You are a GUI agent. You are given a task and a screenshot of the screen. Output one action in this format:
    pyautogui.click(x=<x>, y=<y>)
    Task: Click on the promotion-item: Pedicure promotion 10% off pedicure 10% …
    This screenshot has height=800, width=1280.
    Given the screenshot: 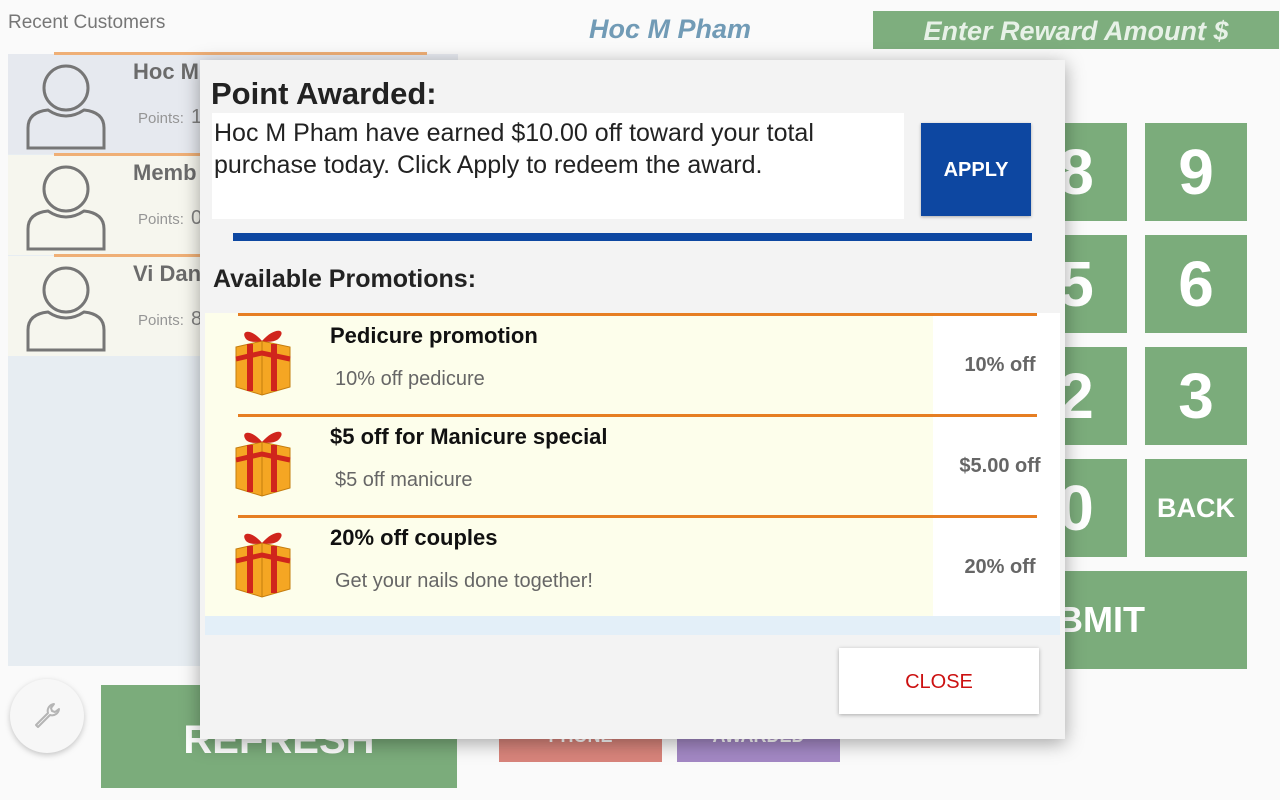 What is the action you would take?
    pyautogui.click(x=632, y=363)
    